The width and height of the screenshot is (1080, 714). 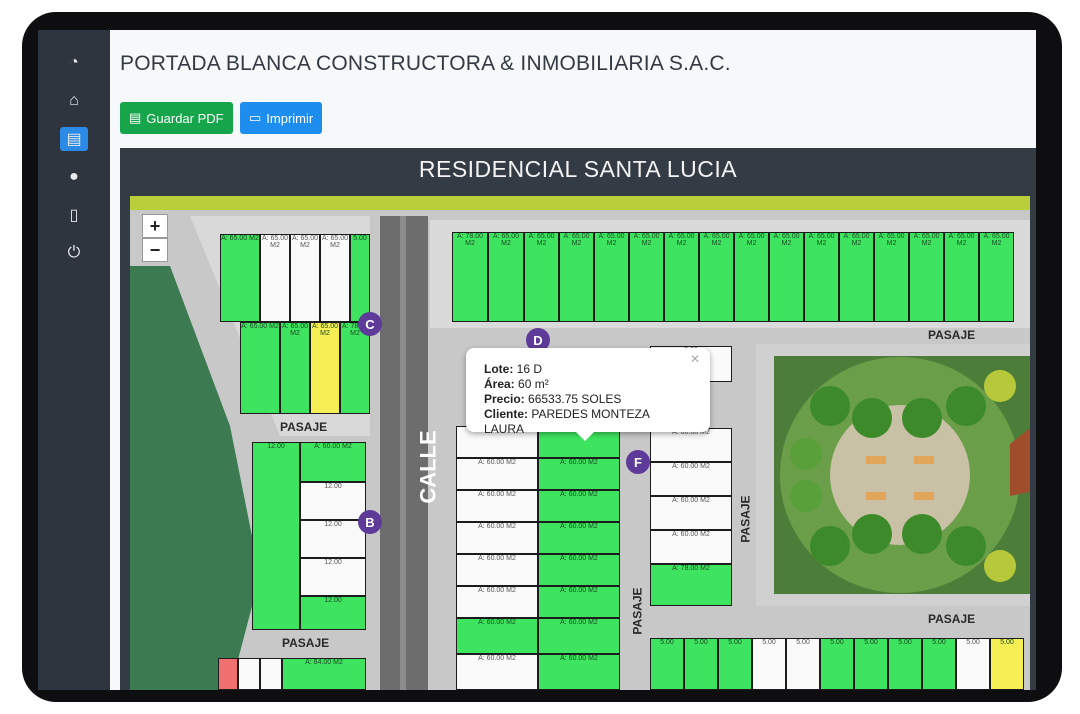 I want to click on pasaje-label: PASAJE, so click(x=952, y=619).